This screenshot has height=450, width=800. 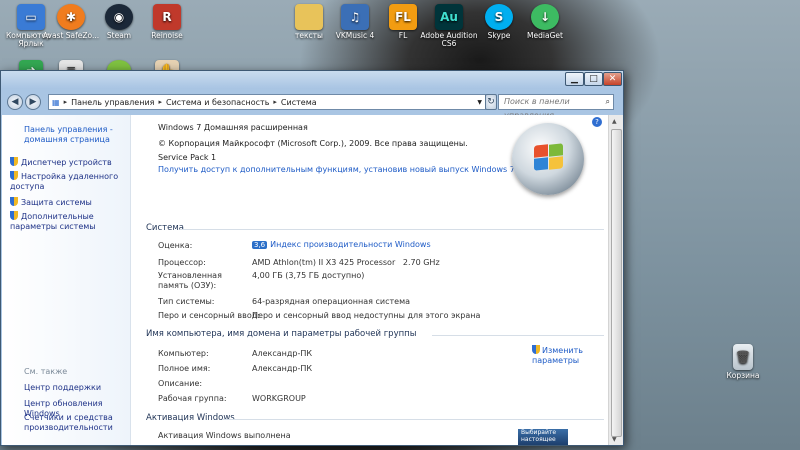 I want to click on fullname-value: Александр-ПК, so click(x=282, y=368).